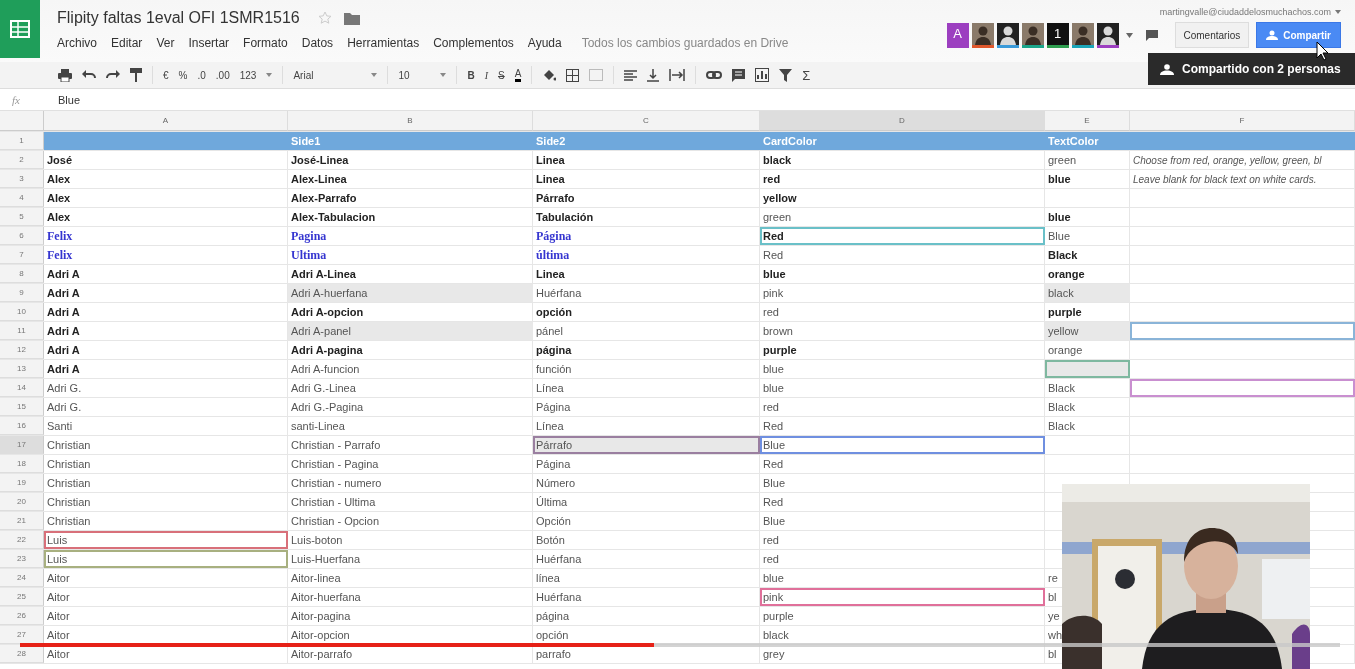 The width and height of the screenshot is (1355, 669). What do you see at coordinates (59, 198) in the screenshot?
I see `table-cell: Alex` at bounding box center [59, 198].